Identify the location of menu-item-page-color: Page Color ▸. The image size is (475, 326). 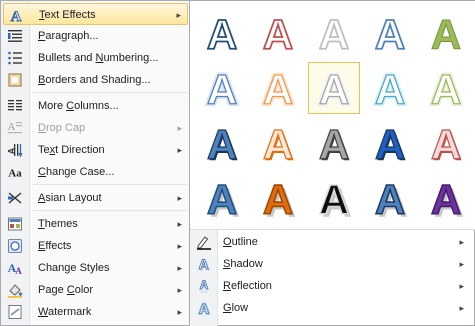
(95, 290).